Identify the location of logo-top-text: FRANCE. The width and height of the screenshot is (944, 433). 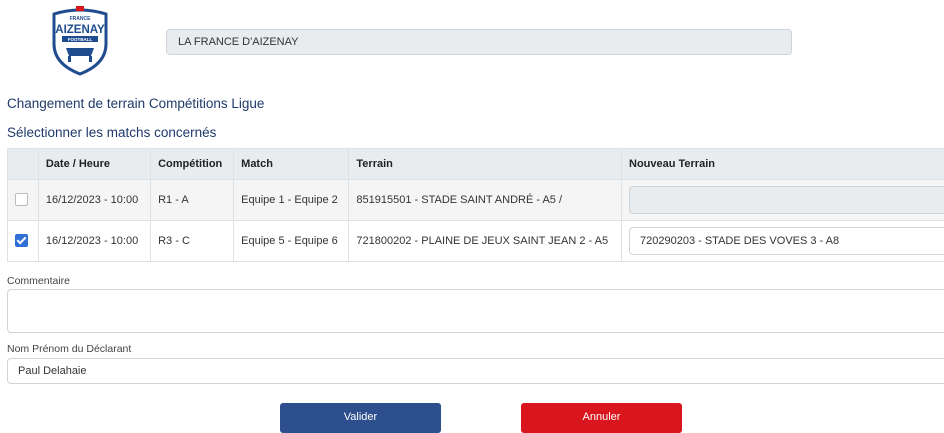
(80, 19).